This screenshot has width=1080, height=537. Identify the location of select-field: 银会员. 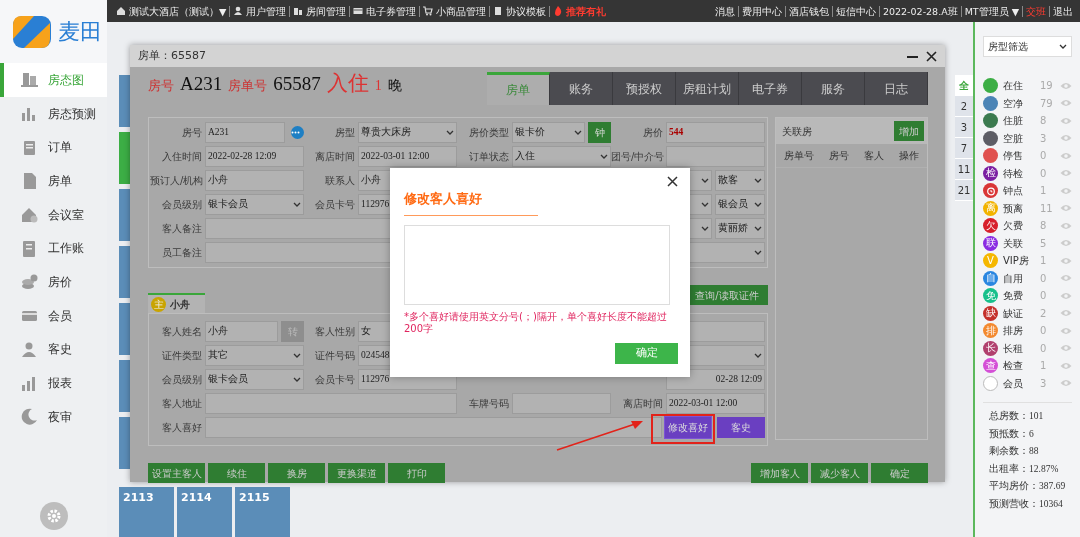
(740, 204).